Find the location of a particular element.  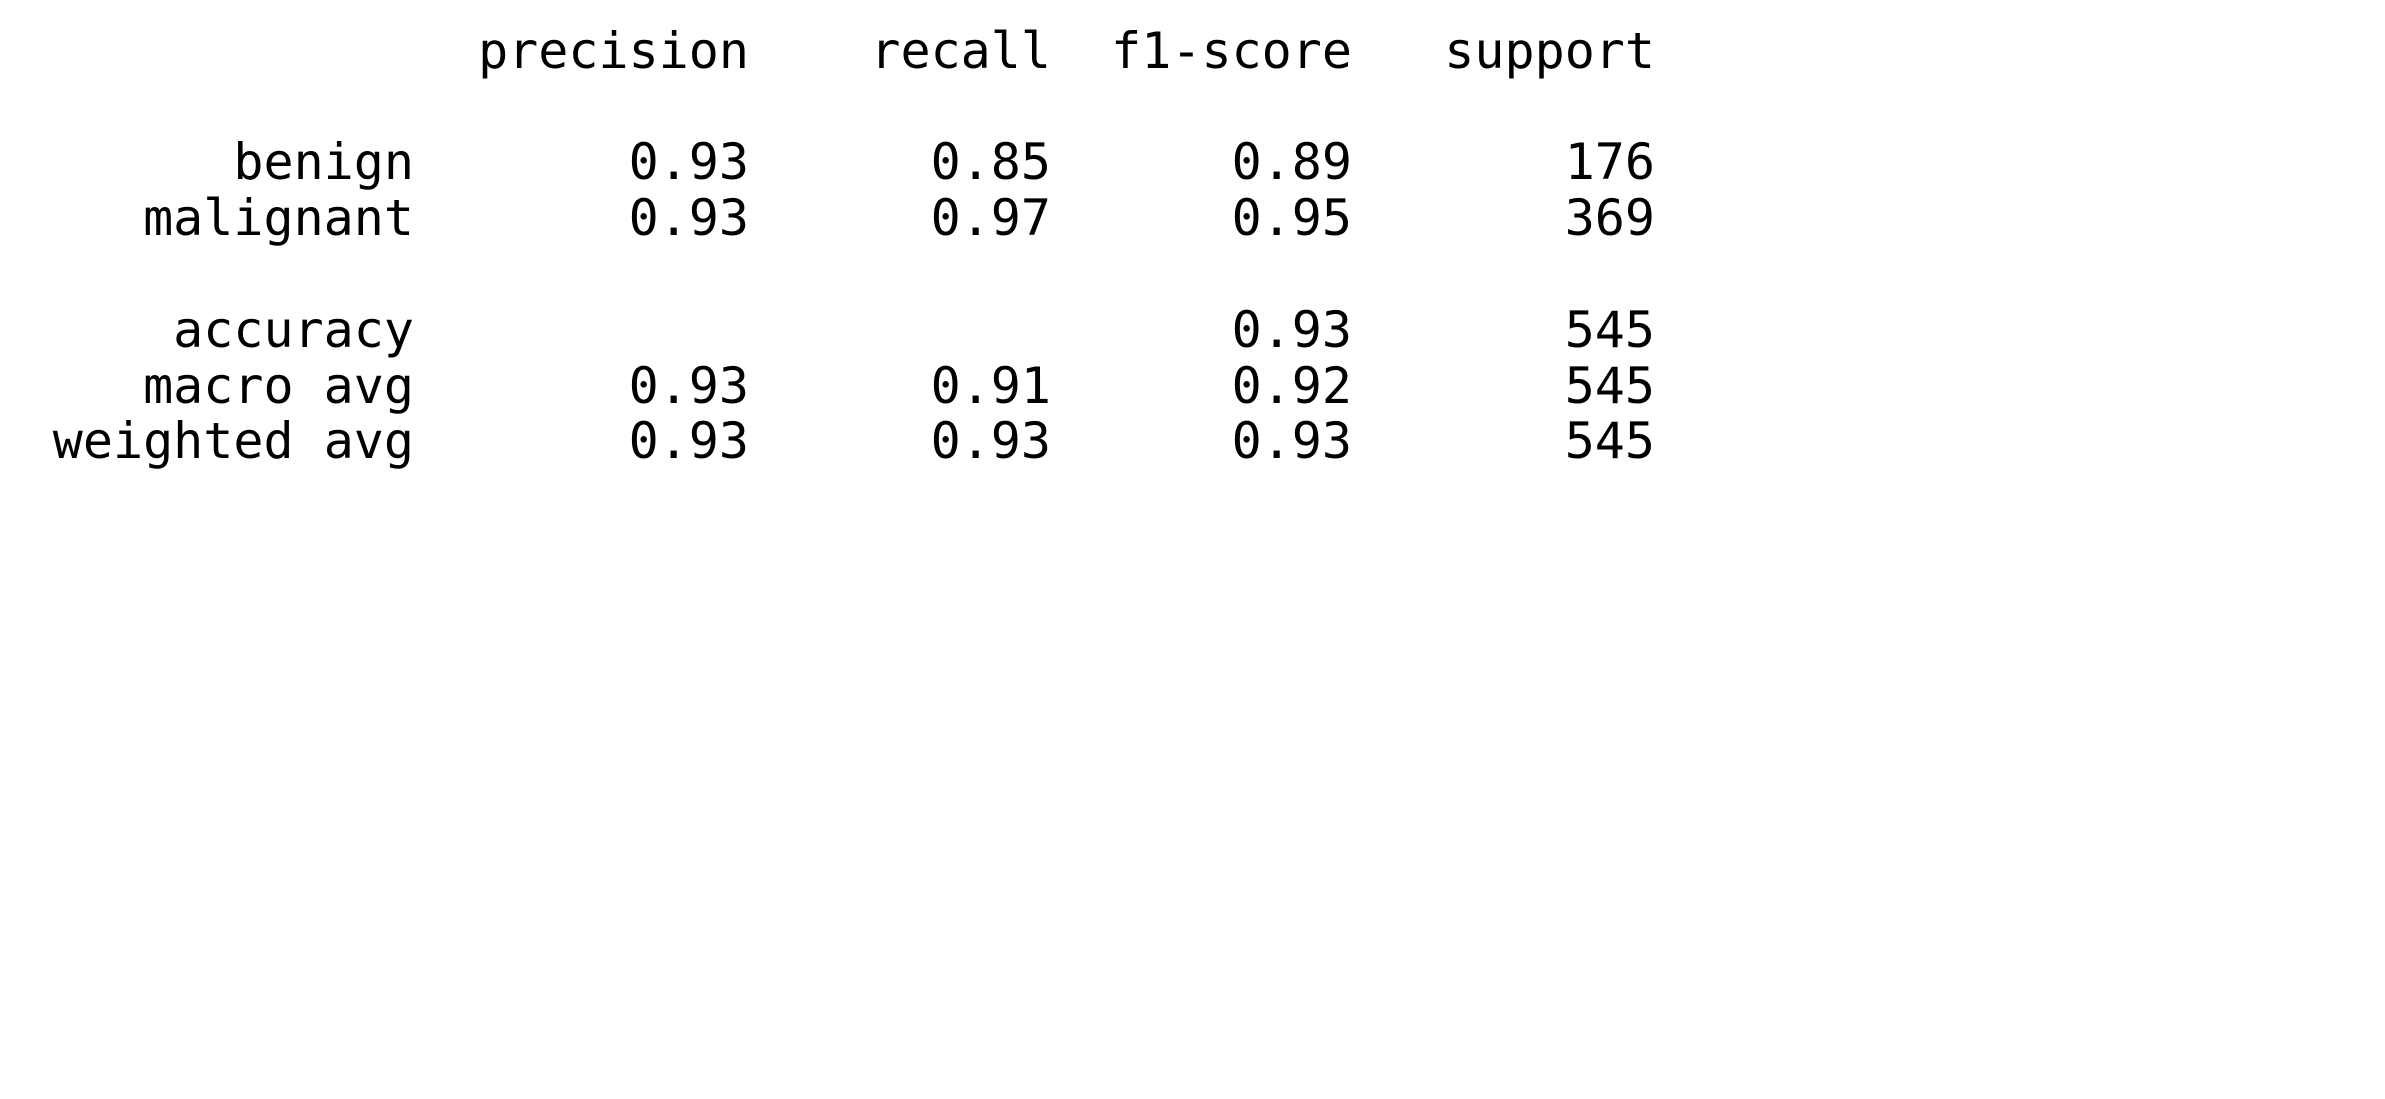

recall-value: 0.91 is located at coordinates (990, 386).